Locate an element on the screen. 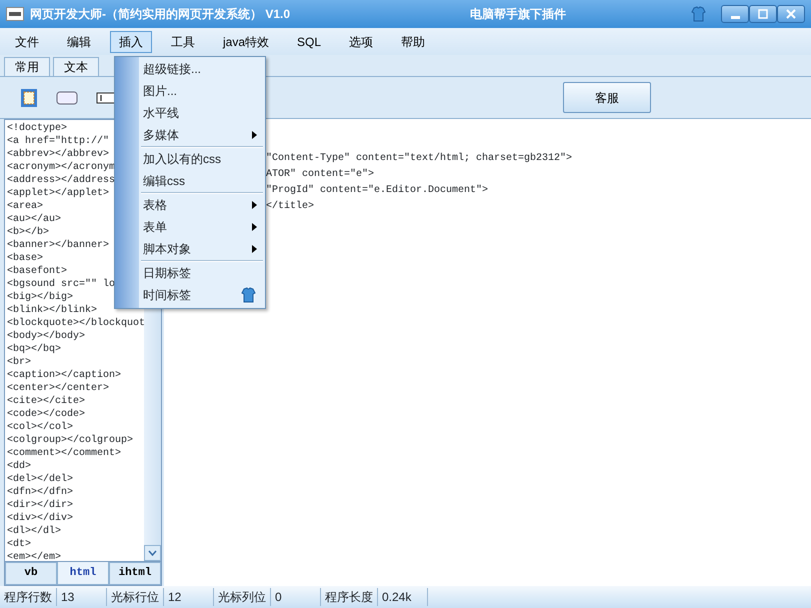 This screenshot has width=811, height=608. tag-list-item: <div></div> is located at coordinates (75, 518).